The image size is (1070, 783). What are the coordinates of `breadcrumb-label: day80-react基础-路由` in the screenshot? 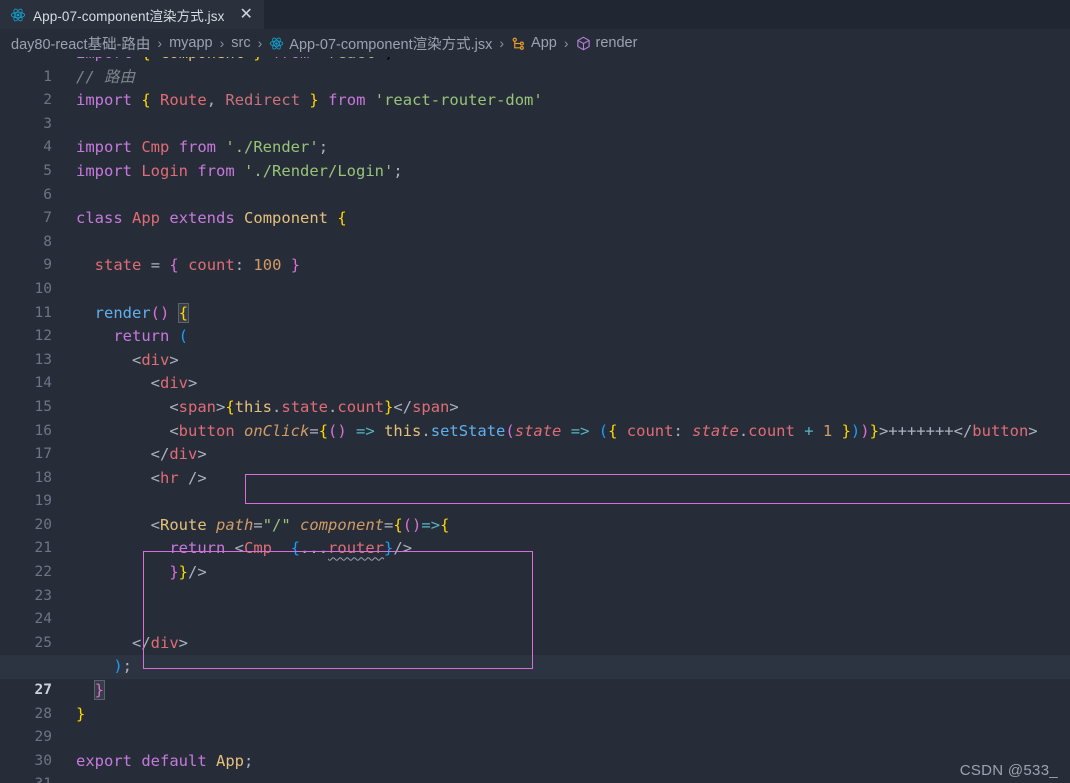 It's located at (81, 44).